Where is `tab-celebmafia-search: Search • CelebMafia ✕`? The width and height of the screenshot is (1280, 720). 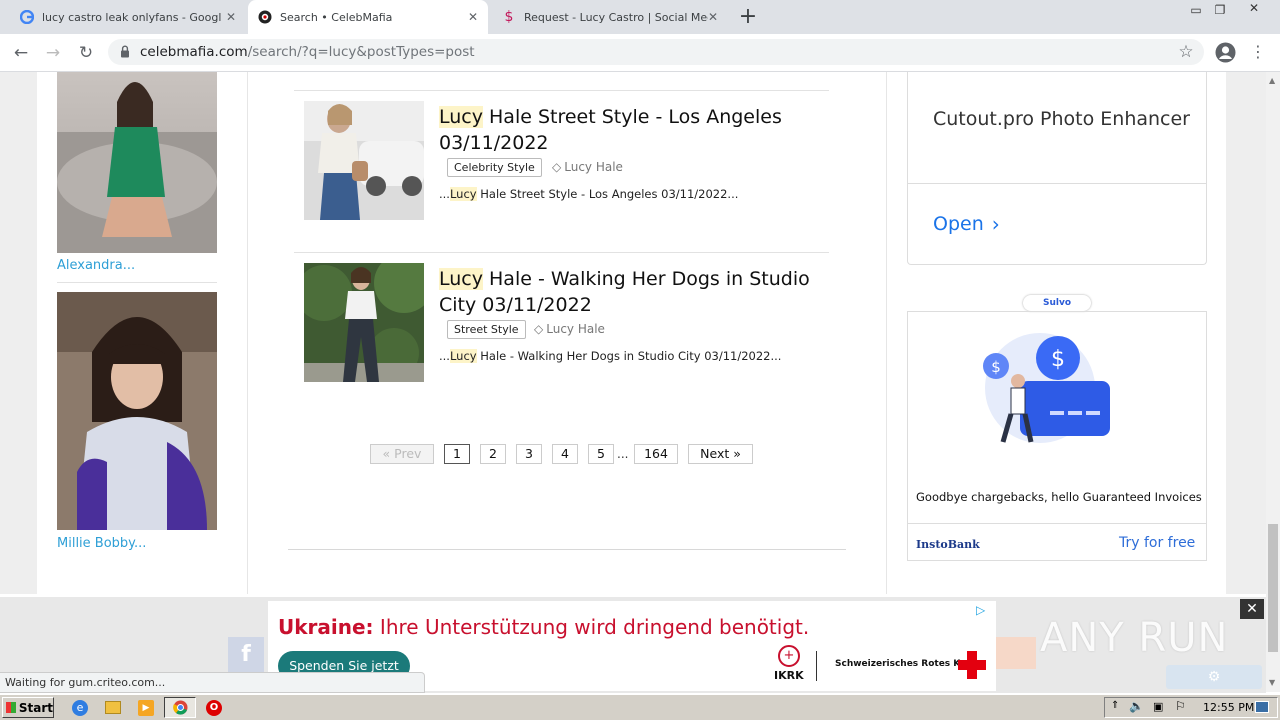
tab-celebmafia-search: Search • CelebMafia ✕ is located at coordinates (368, 17).